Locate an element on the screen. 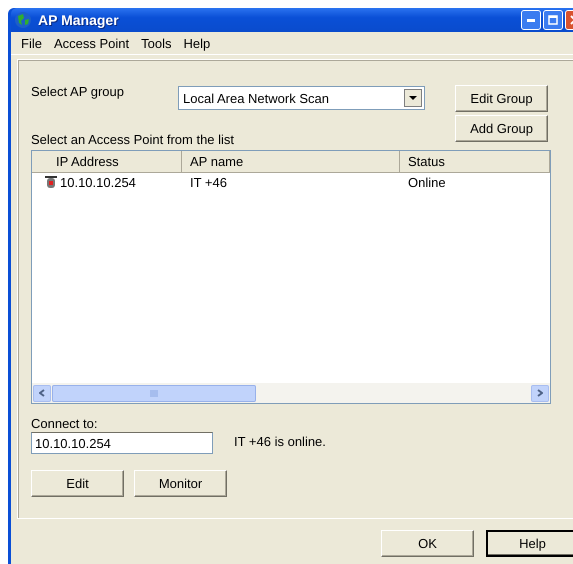 This screenshot has width=573, height=564. help-button: Help is located at coordinates (529, 543).